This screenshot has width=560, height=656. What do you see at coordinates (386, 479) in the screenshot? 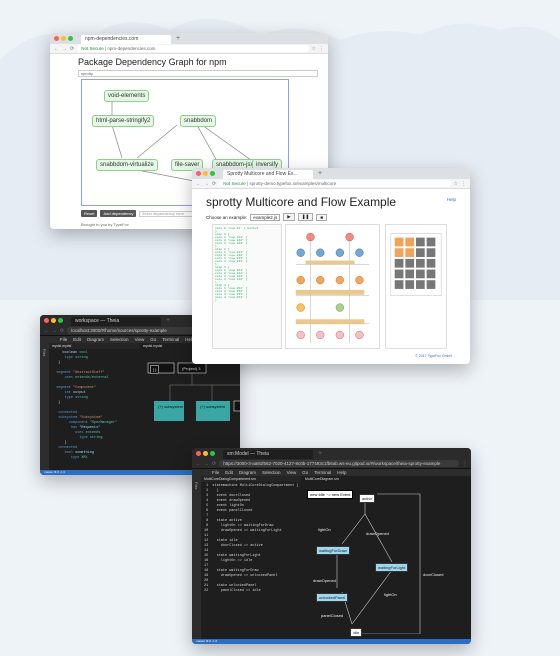
I see `diagram-tab: MultiCoreDiagram.sm` at bounding box center [386, 479].